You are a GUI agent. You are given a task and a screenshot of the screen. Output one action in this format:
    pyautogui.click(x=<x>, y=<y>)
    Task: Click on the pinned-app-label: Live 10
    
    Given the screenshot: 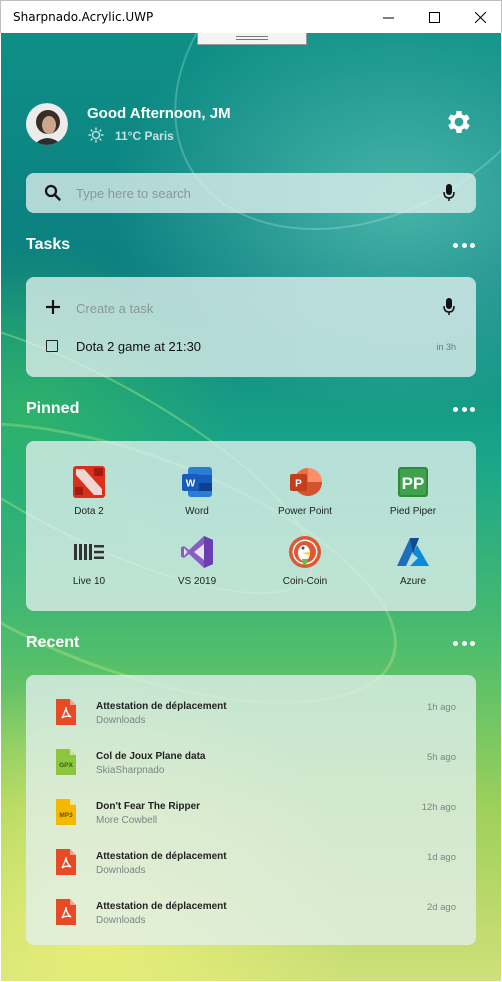 What is the action you would take?
    pyautogui.click(x=89, y=581)
    